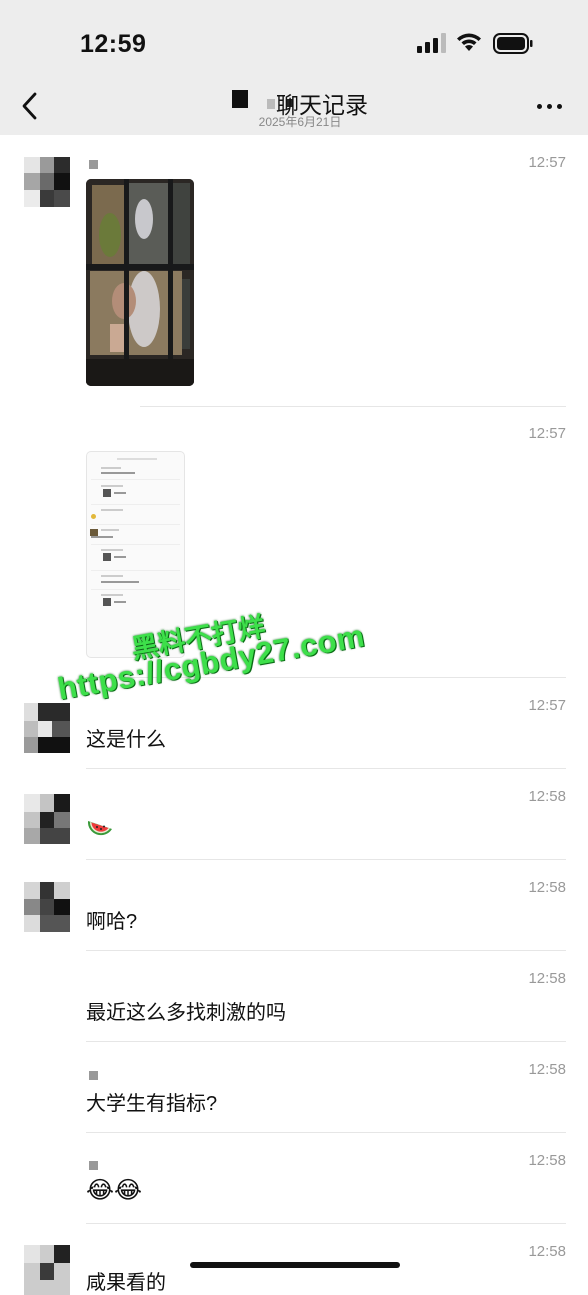 The image size is (588, 1295). Describe the element at coordinates (469, 42) in the screenshot. I see `wifi-icon` at that location.